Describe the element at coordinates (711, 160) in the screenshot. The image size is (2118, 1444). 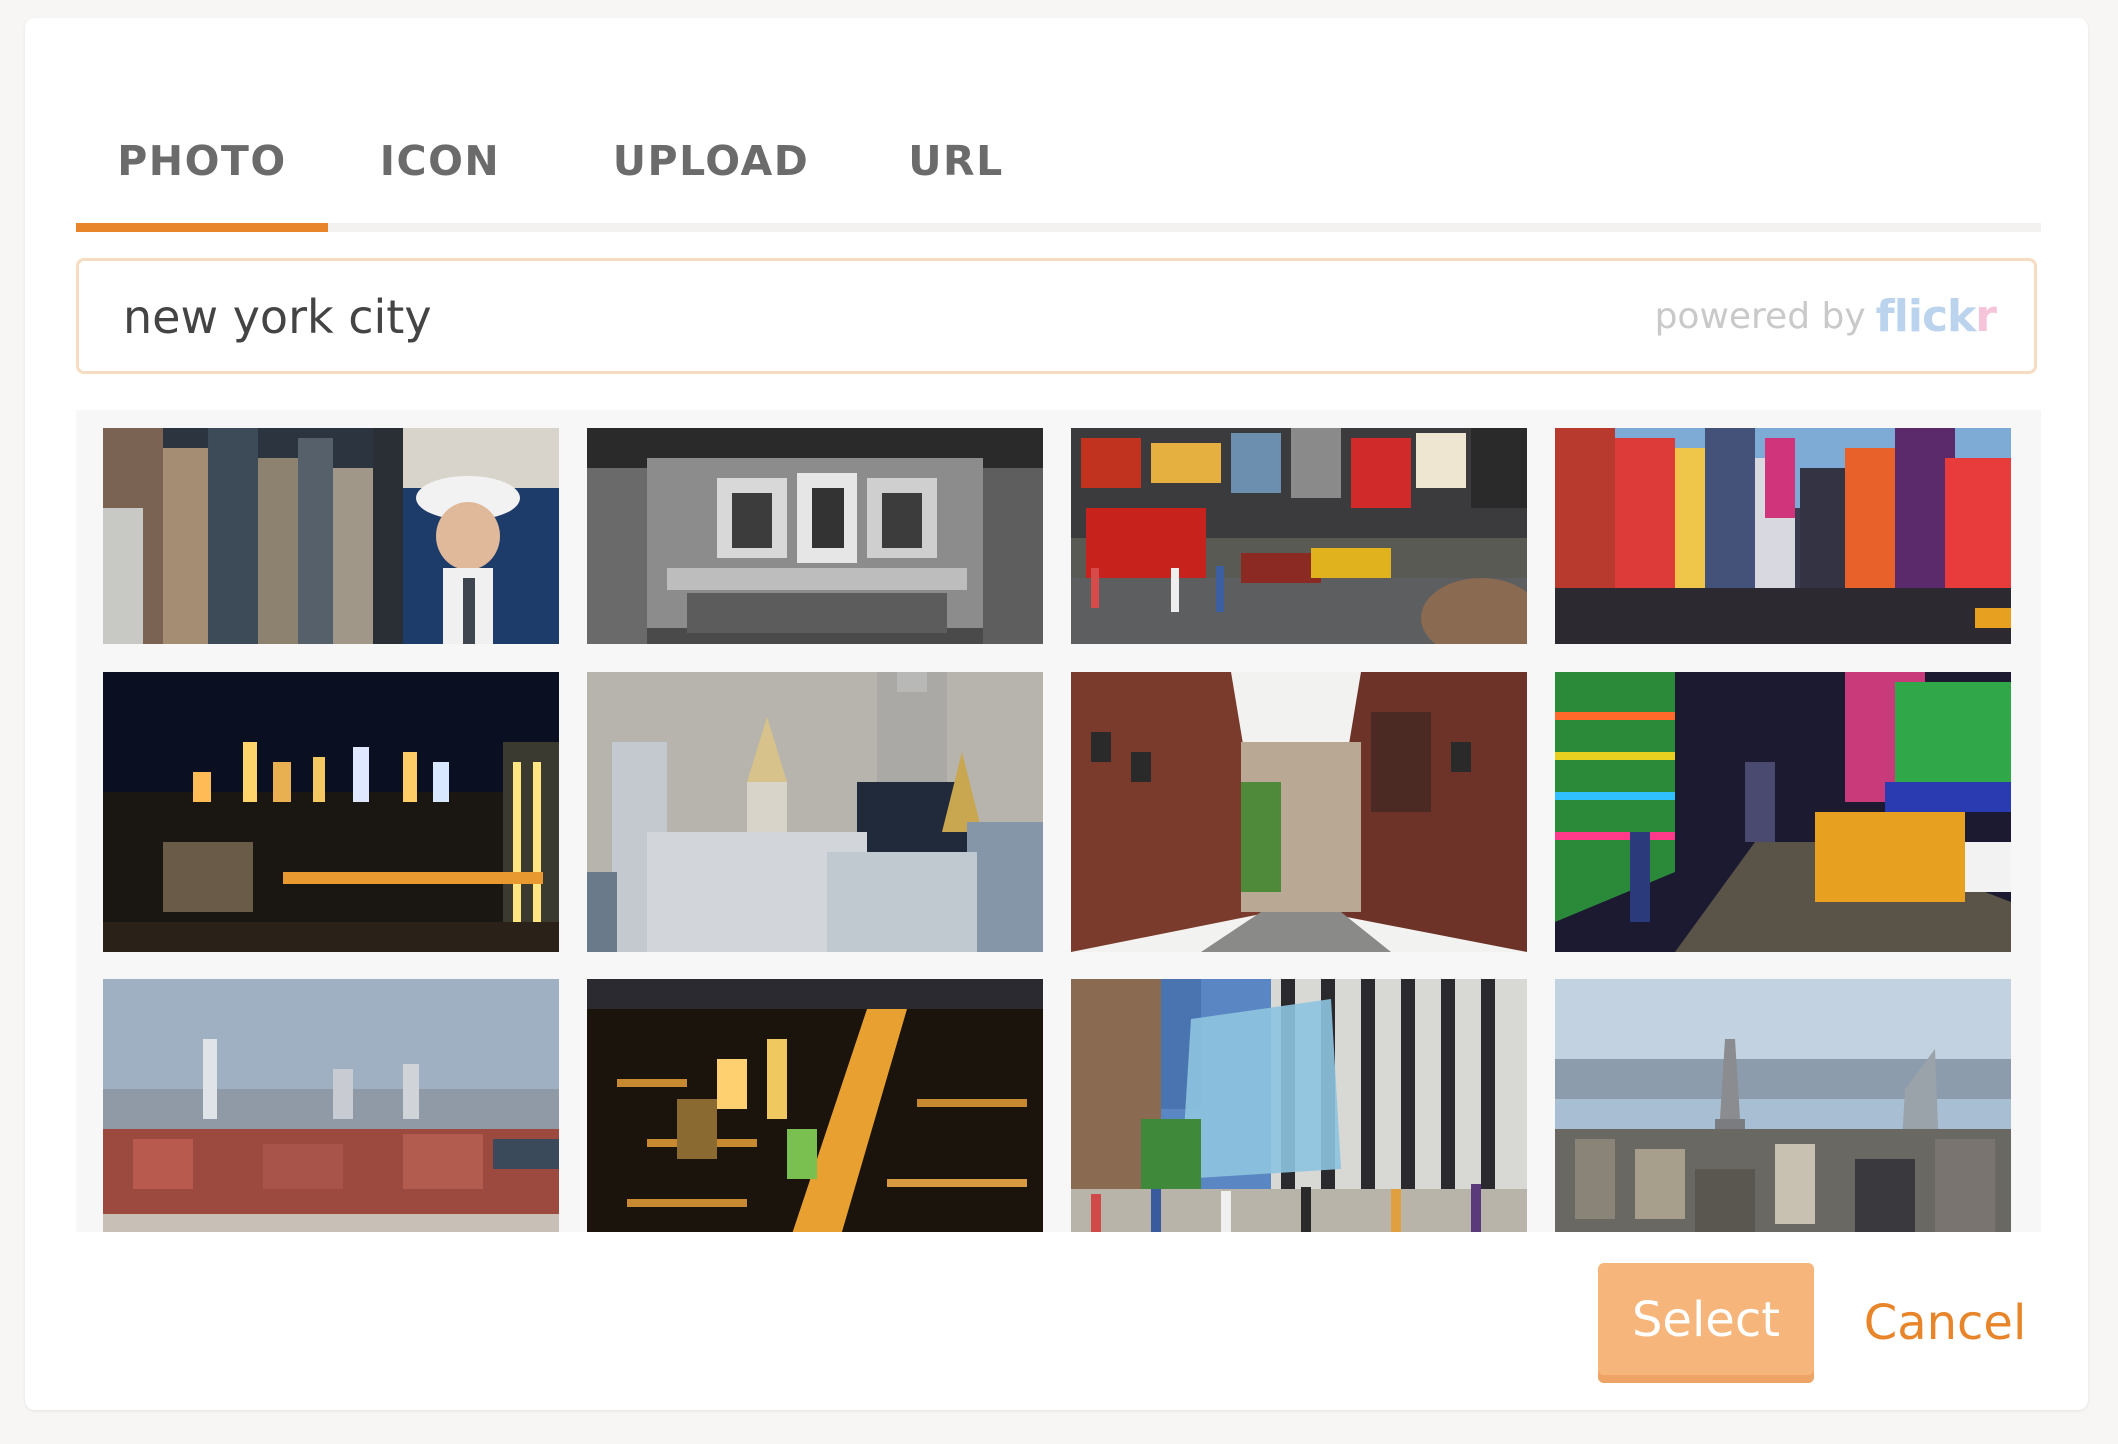
I see `tab-upload: UPLOAD` at that location.